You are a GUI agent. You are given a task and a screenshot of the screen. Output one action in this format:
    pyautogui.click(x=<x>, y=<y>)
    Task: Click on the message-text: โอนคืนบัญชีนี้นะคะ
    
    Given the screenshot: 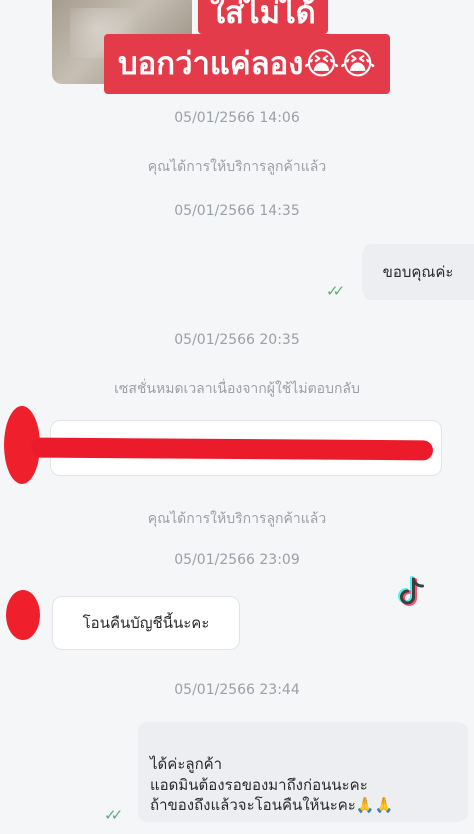 What is the action you would take?
    pyautogui.click(x=146, y=622)
    